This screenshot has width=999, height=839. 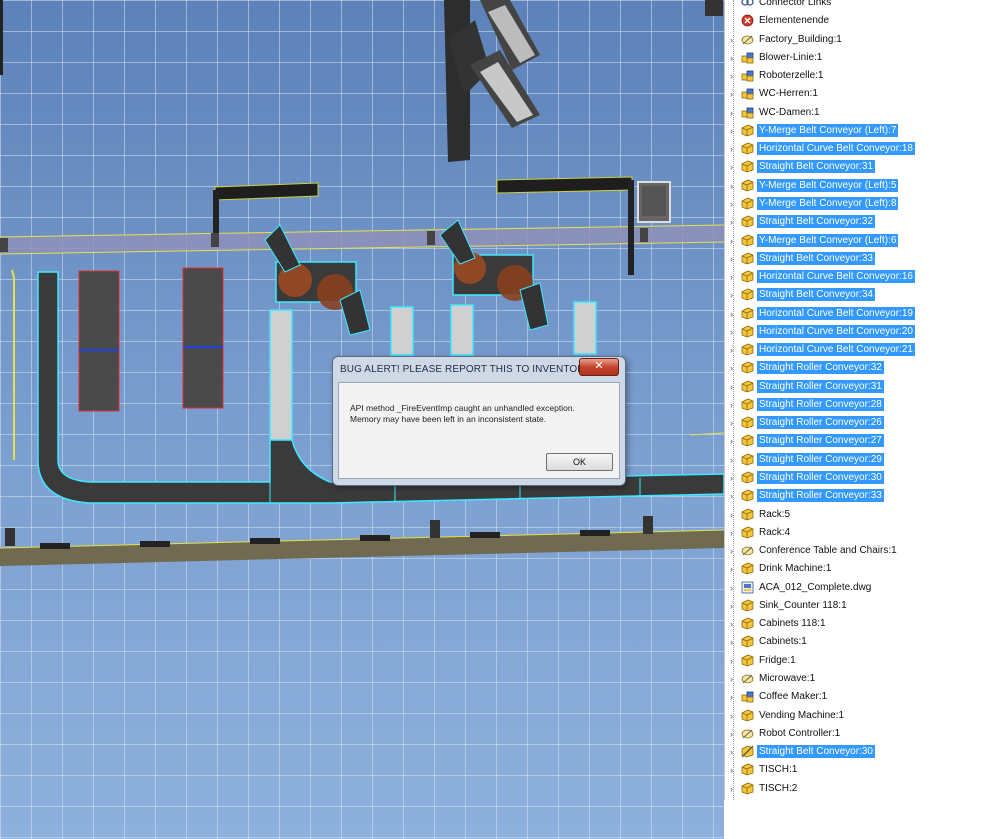 What do you see at coordinates (862, 277) in the screenshot?
I see `browser-node: › Horizontal Curve Belt Conveyor:16` at bounding box center [862, 277].